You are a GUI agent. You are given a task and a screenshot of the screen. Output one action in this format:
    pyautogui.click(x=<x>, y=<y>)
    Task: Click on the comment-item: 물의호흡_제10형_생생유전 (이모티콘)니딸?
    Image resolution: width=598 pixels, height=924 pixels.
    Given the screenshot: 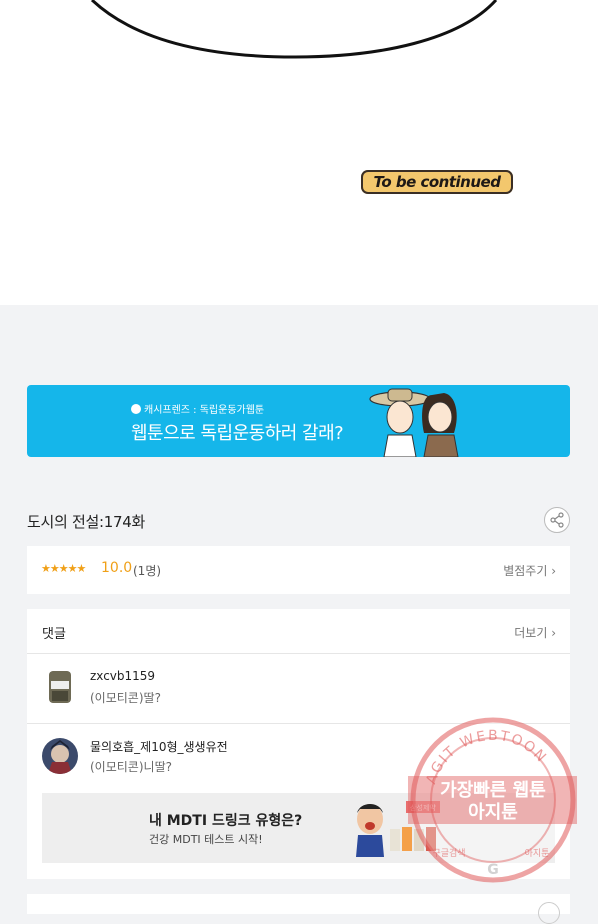 What is the action you would take?
    pyautogui.click(x=298, y=758)
    